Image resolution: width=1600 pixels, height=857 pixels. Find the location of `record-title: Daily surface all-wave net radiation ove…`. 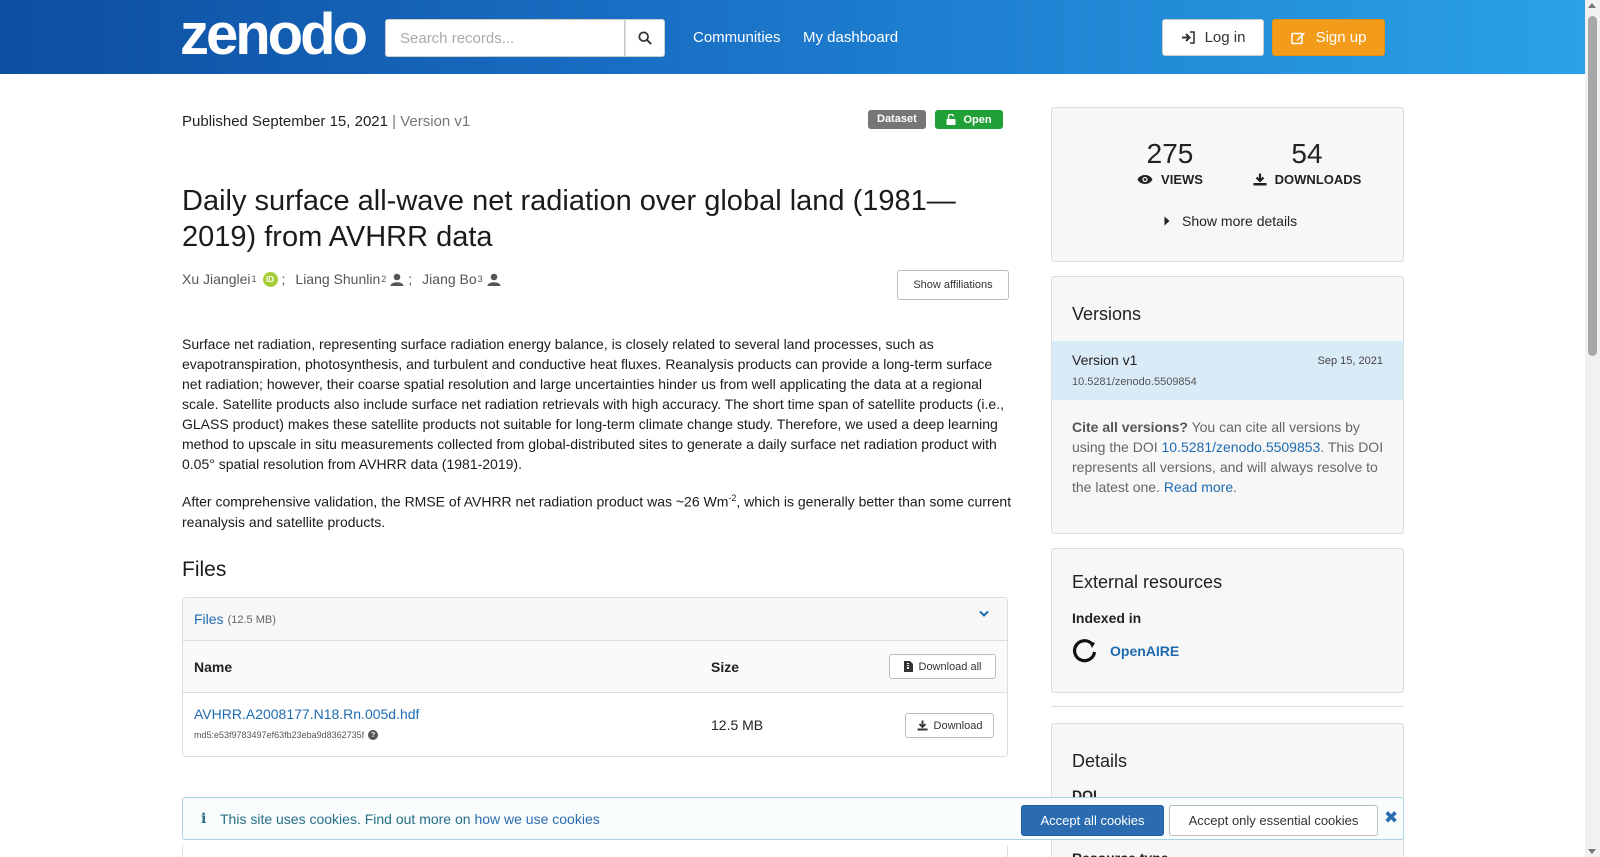

record-title: Daily surface all-wave net radiation ove… is located at coordinates (569, 219).